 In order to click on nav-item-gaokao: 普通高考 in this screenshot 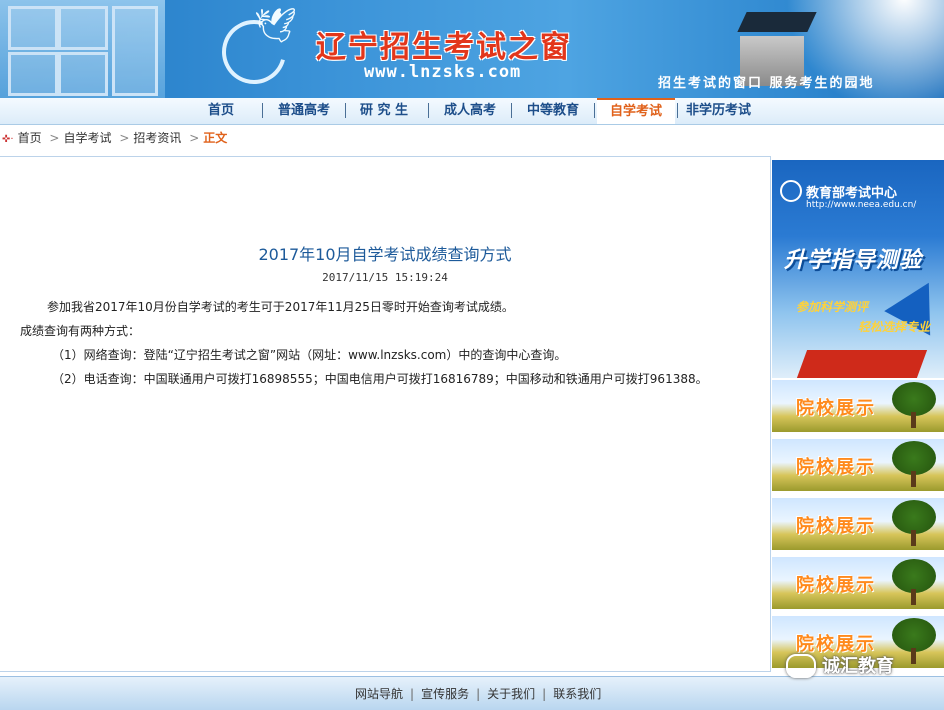, I will do `click(304, 111)`.